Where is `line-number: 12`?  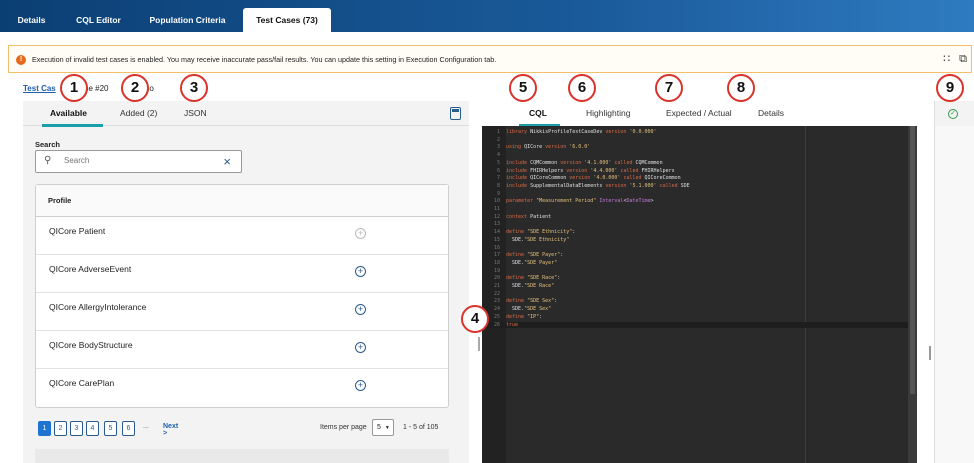 line-number: 12 is located at coordinates (496, 216).